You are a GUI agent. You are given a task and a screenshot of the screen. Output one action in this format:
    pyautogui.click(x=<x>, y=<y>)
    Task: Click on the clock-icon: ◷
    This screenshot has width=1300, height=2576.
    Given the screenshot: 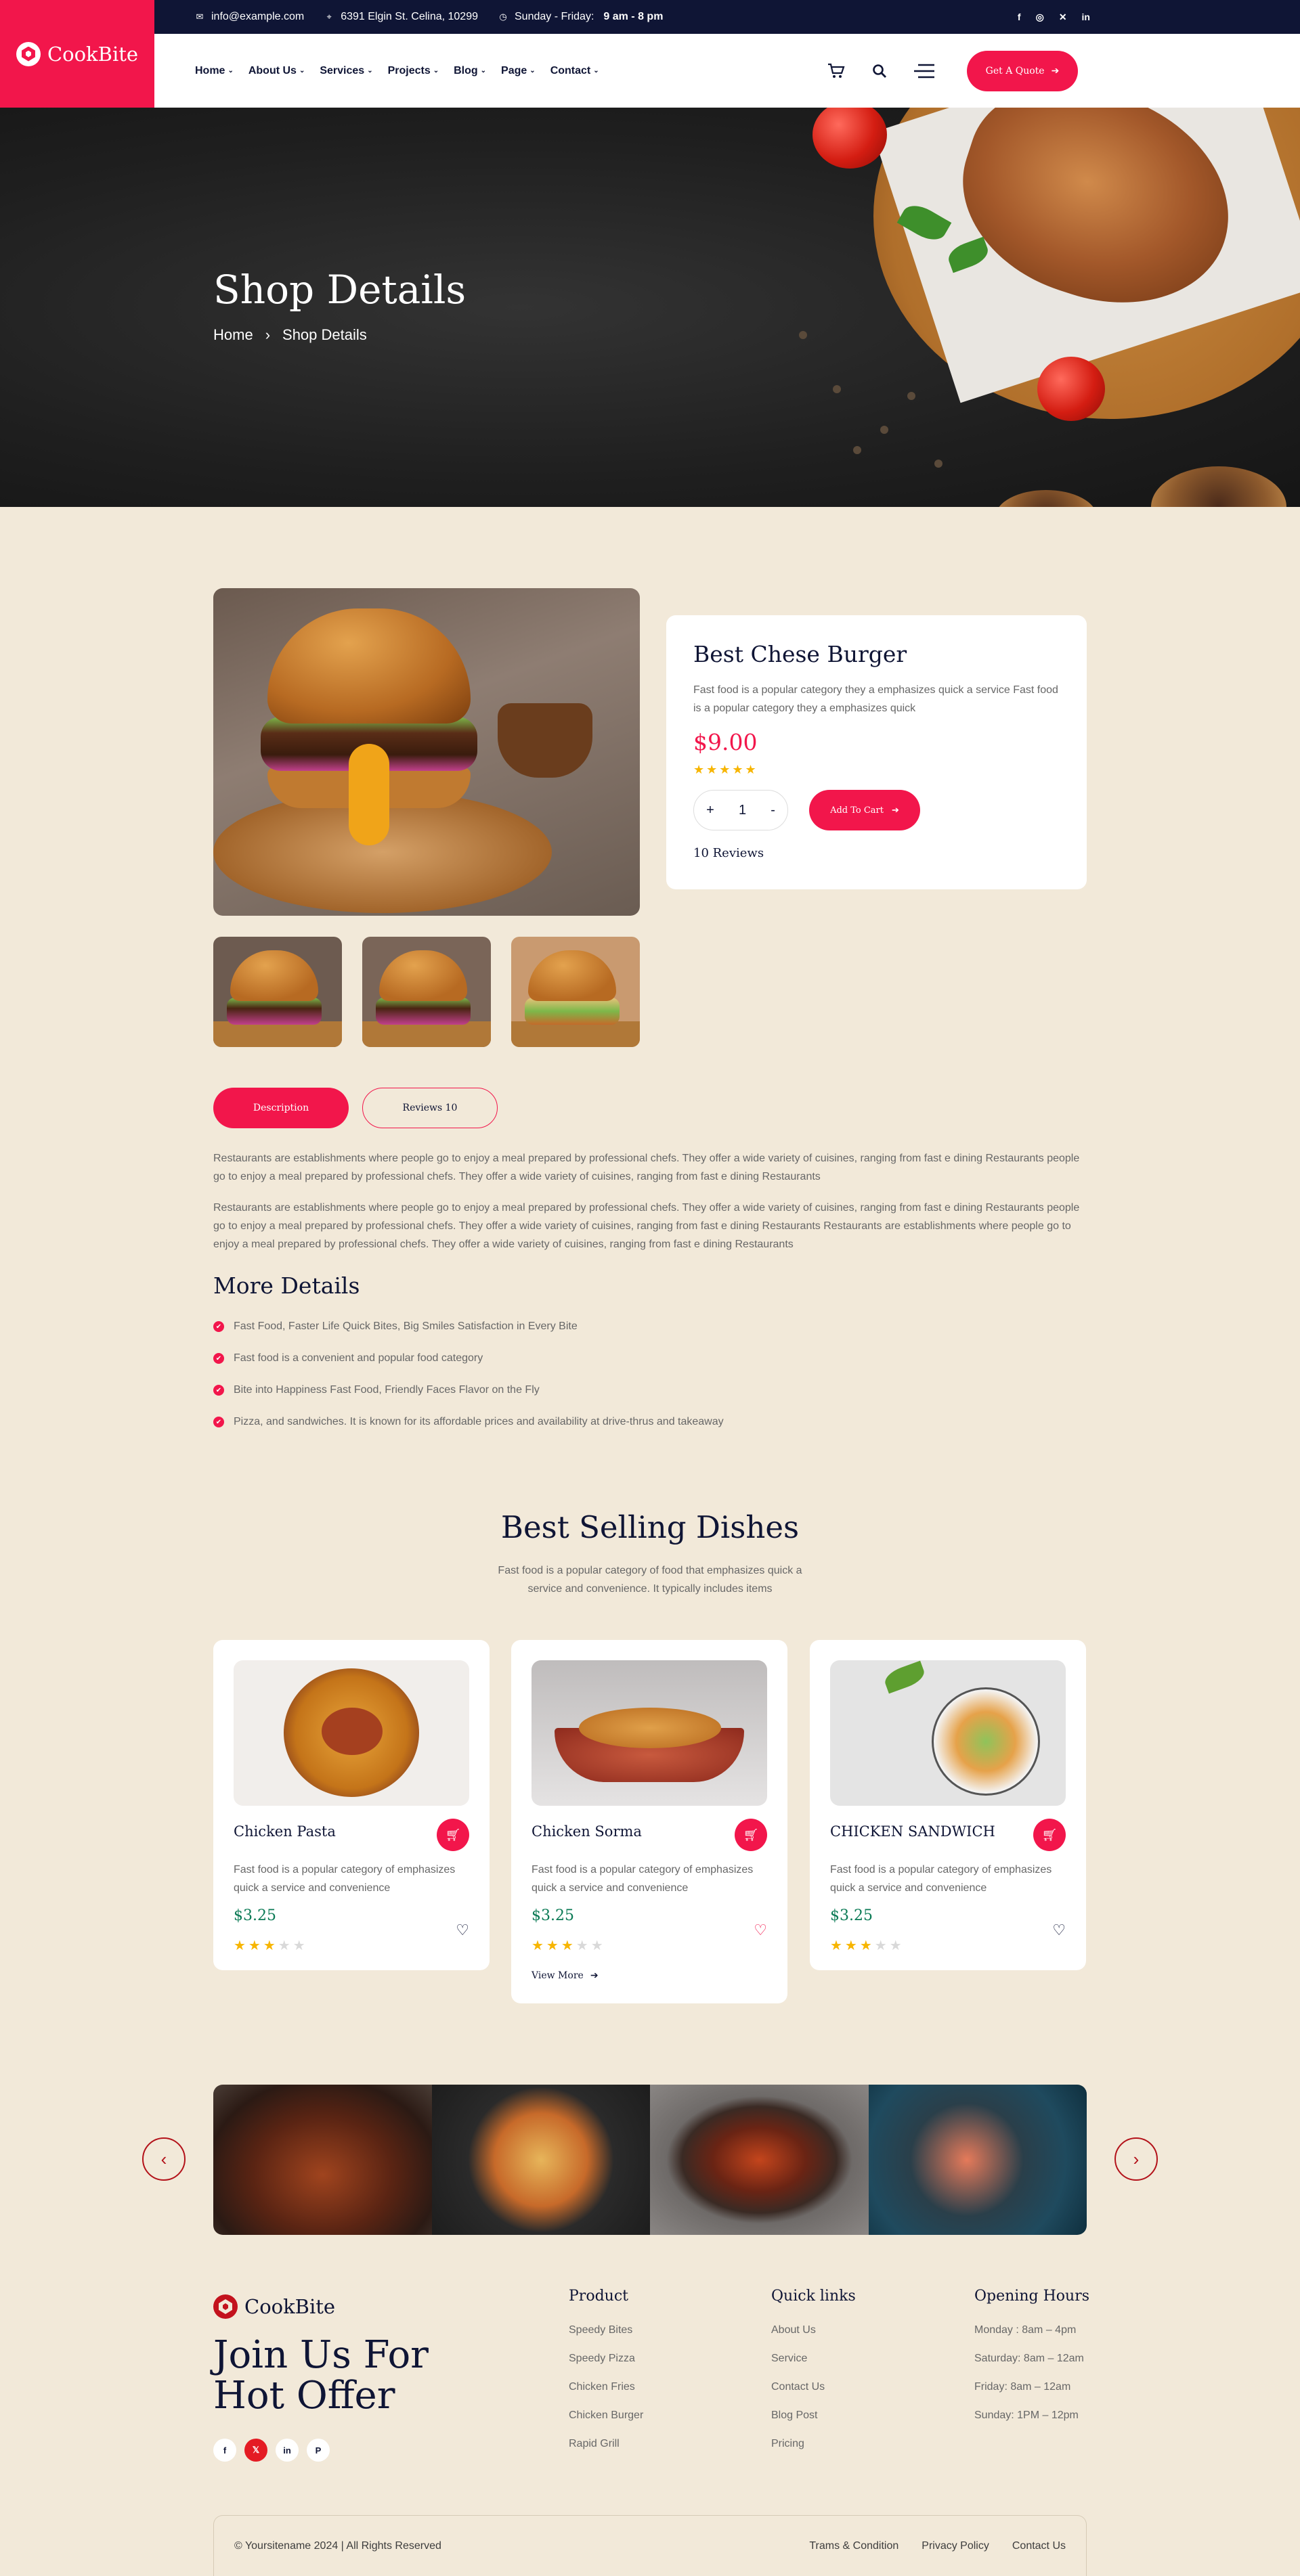 What is the action you would take?
    pyautogui.click(x=503, y=17)
    